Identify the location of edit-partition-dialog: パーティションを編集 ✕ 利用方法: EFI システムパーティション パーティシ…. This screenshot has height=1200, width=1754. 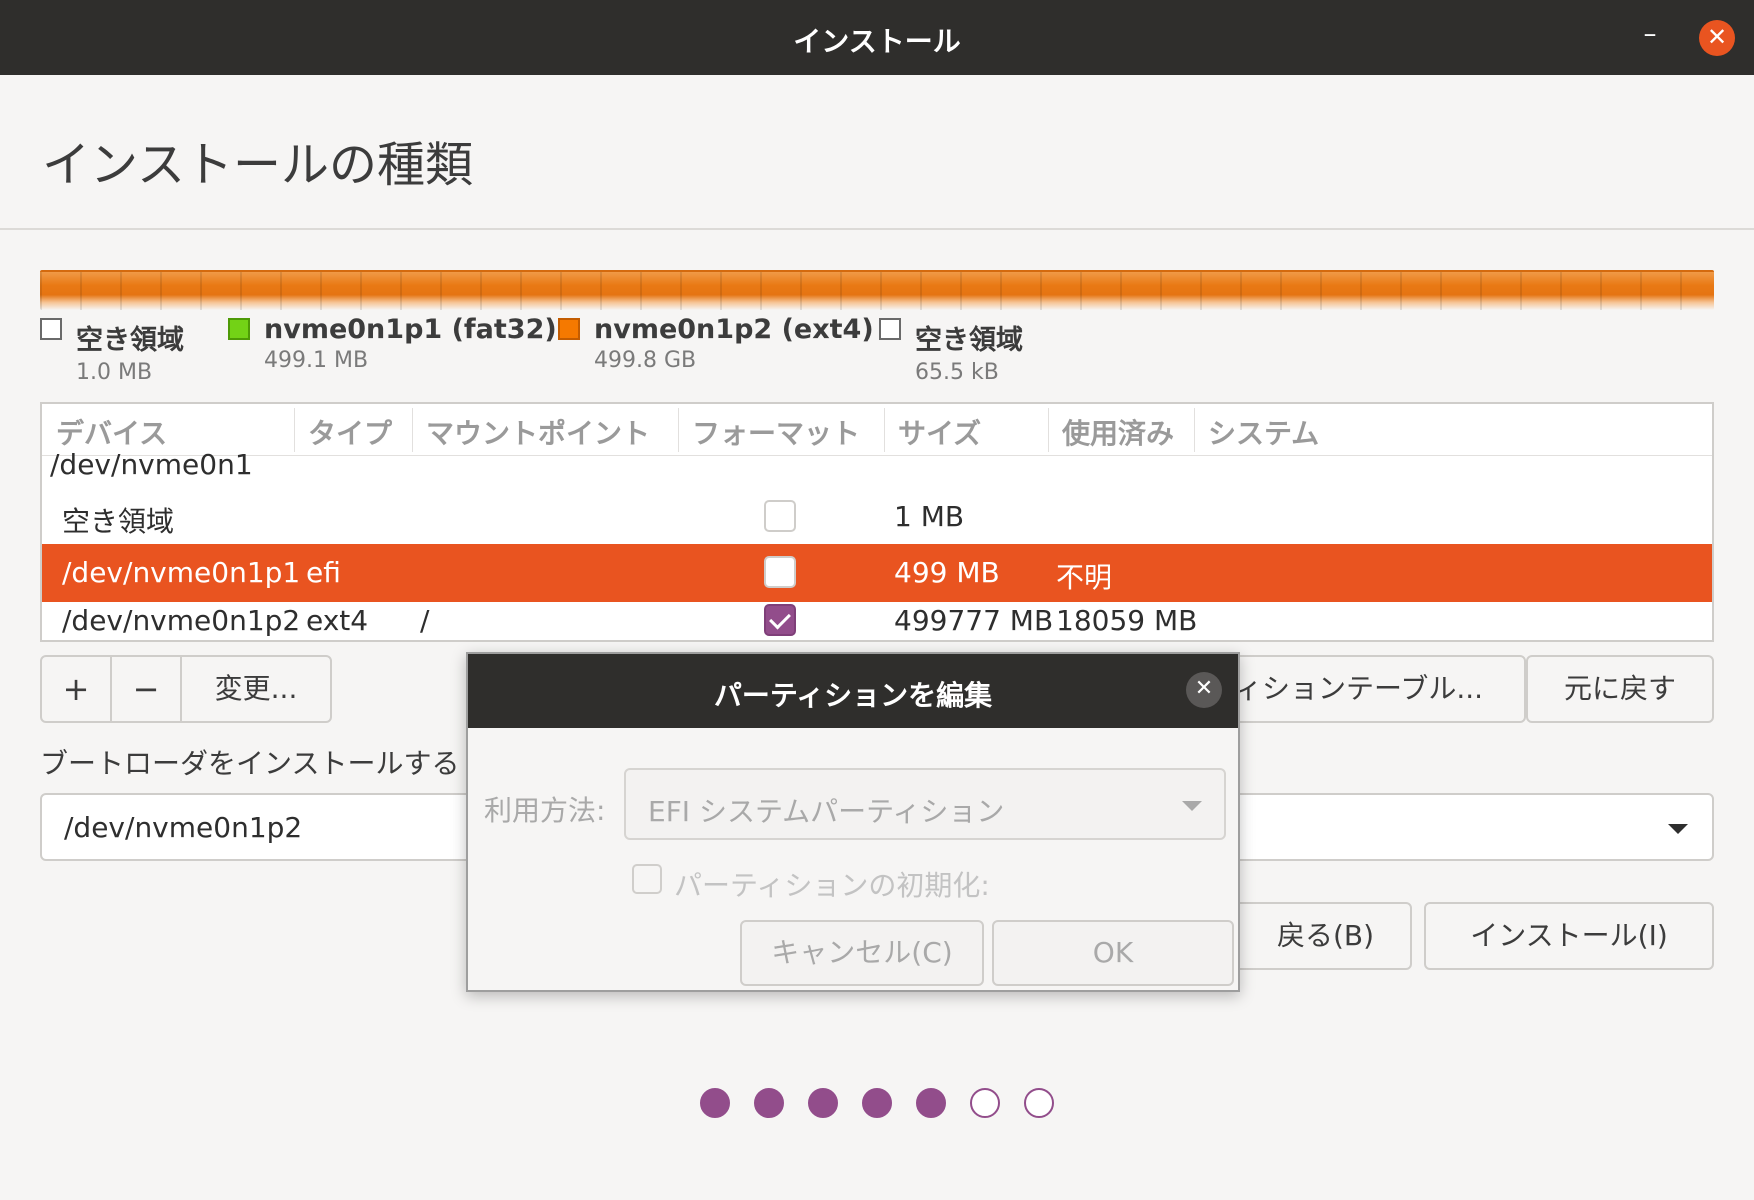
(853, 822).